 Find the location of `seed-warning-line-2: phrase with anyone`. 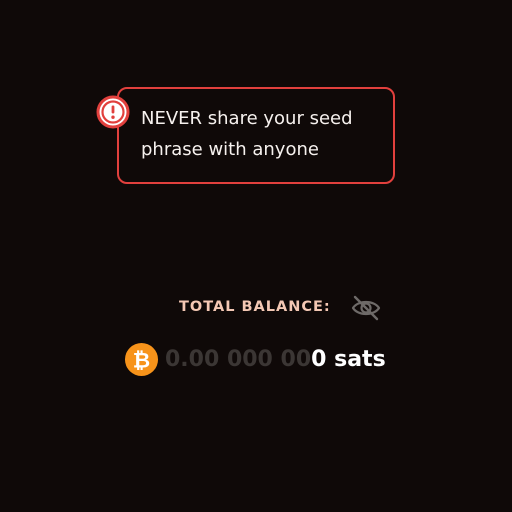

seed-warning-line-2: phrase with anyone is located at coordinates (230, 149).